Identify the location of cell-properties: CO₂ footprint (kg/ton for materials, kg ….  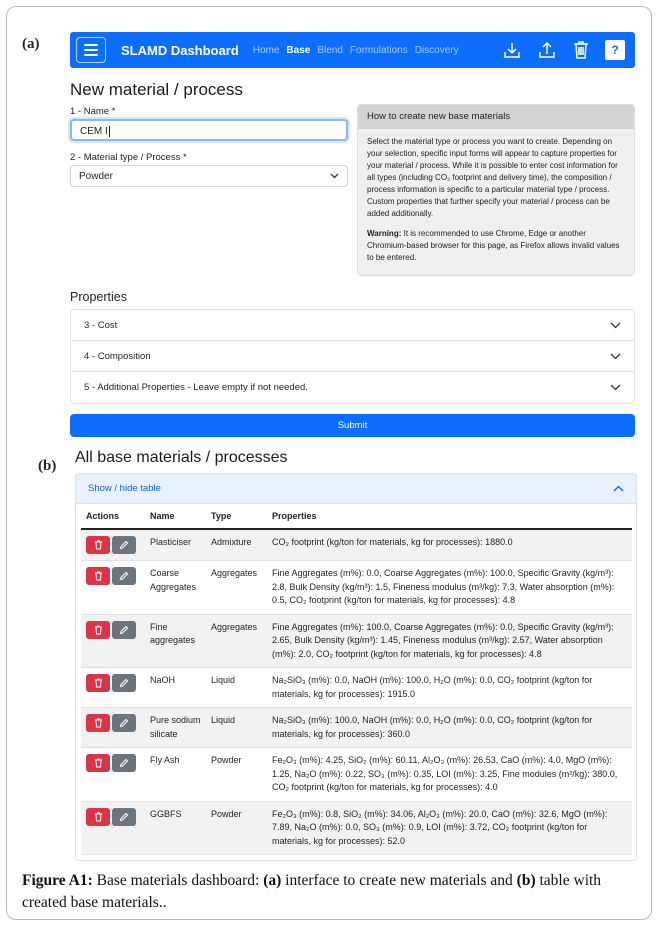
(449, 545).